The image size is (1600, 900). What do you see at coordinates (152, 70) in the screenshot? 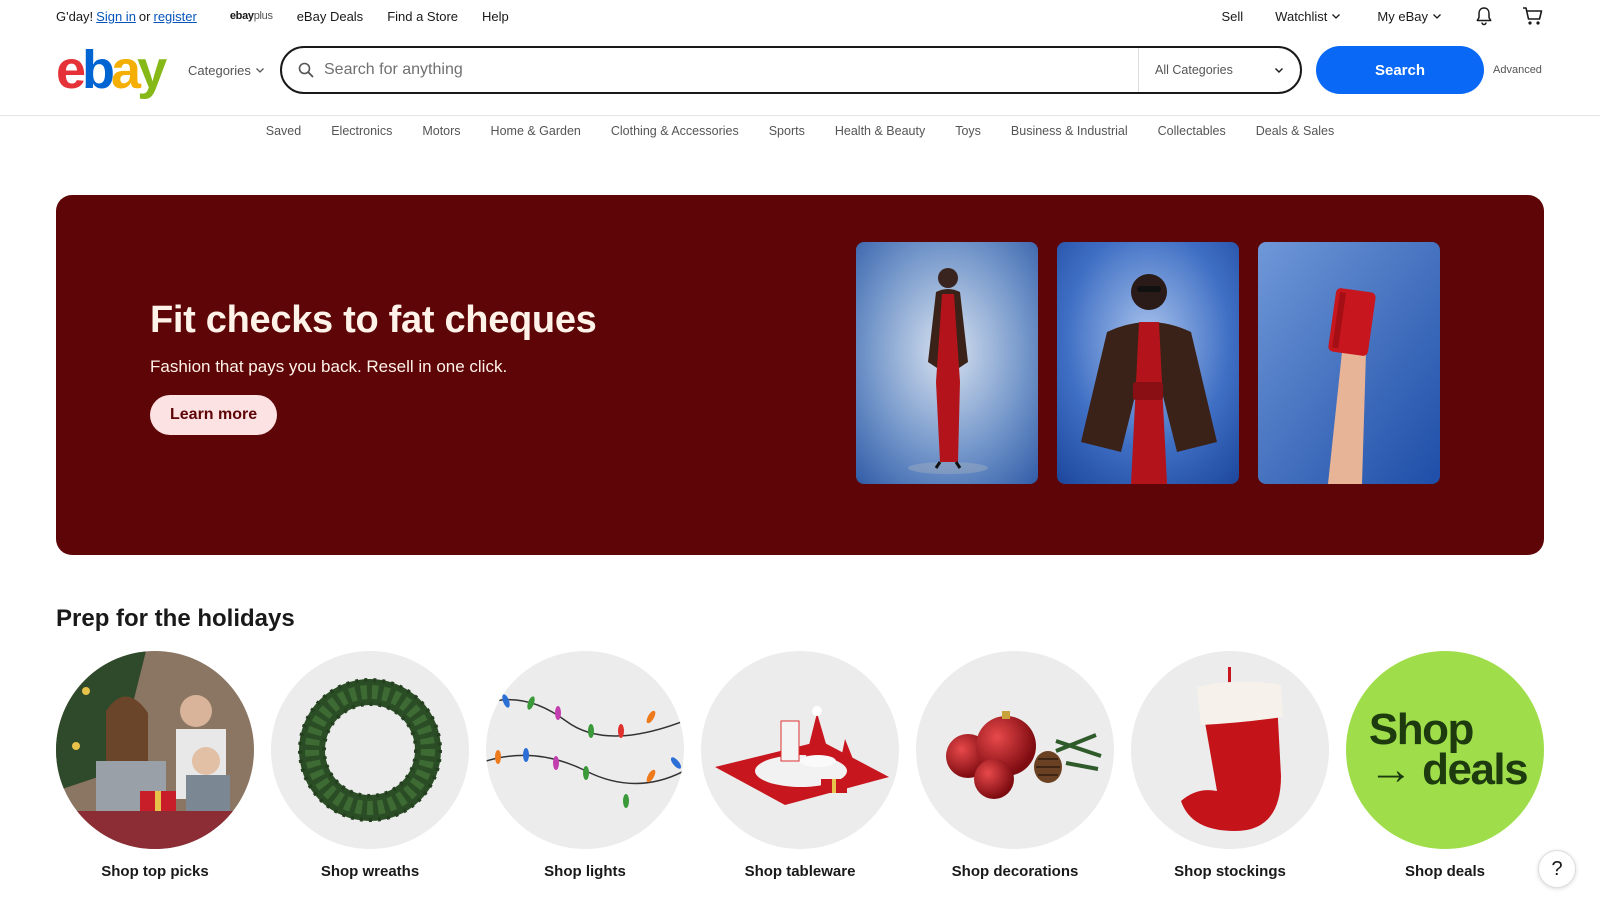
I see `logo-letter-y: y` at bounding box center [152, 70].